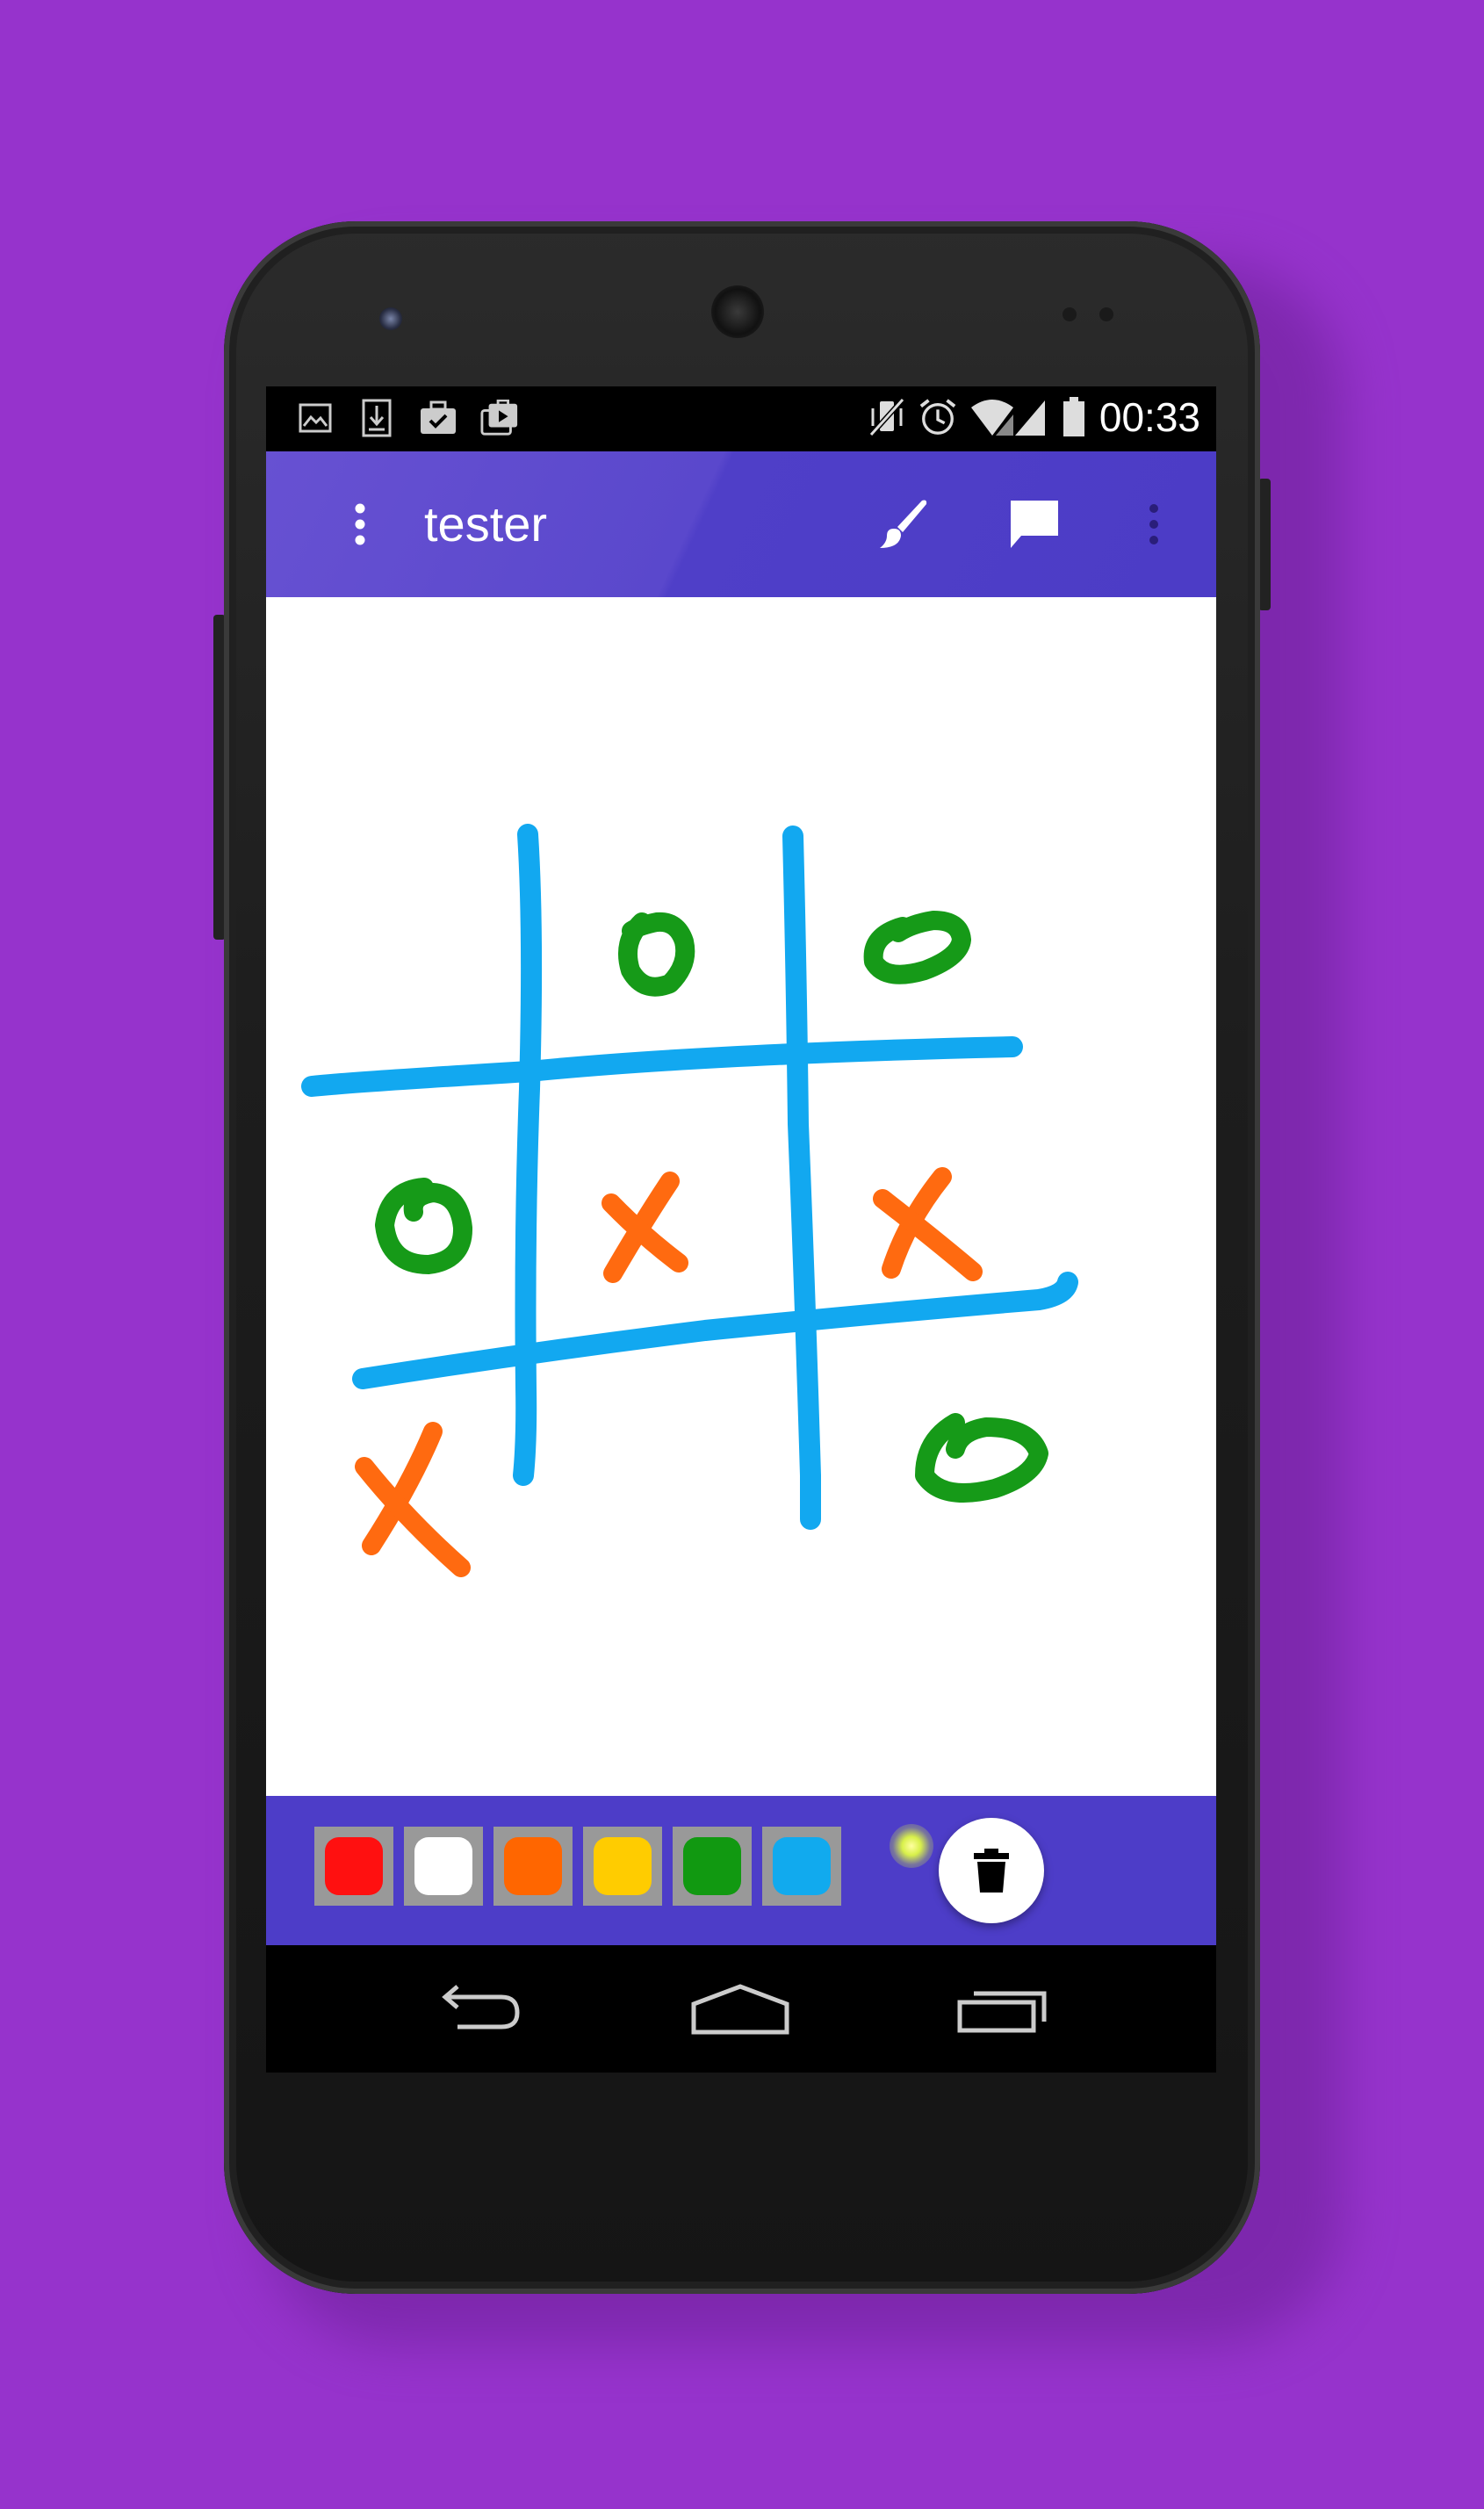  I want to click on light-sensor, so click(1106, 314).